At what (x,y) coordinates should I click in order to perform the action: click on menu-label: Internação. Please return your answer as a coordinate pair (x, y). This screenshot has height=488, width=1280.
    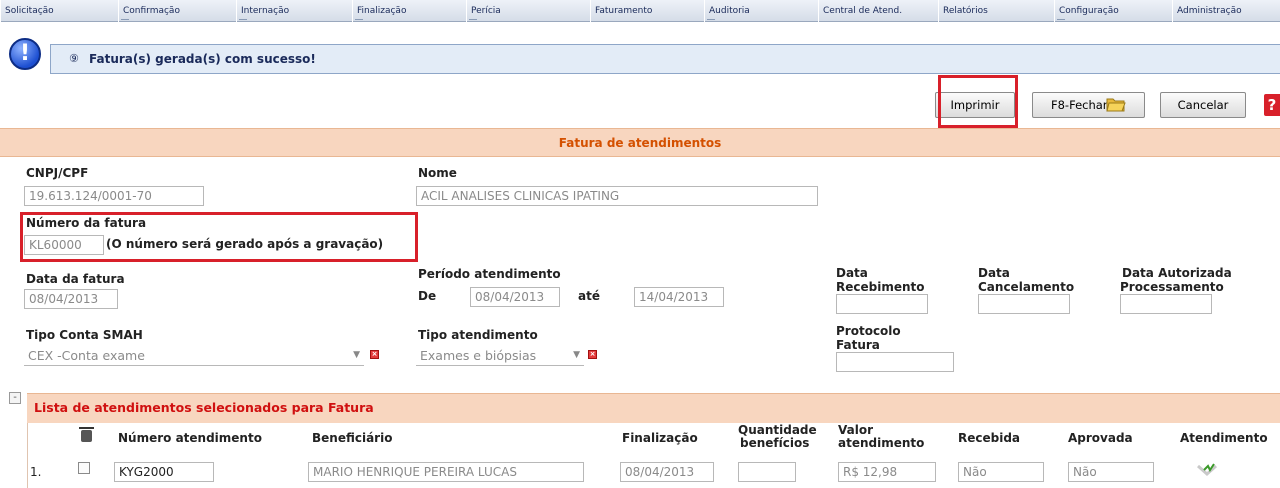
    Looking at the image, I should click on (265, 11).